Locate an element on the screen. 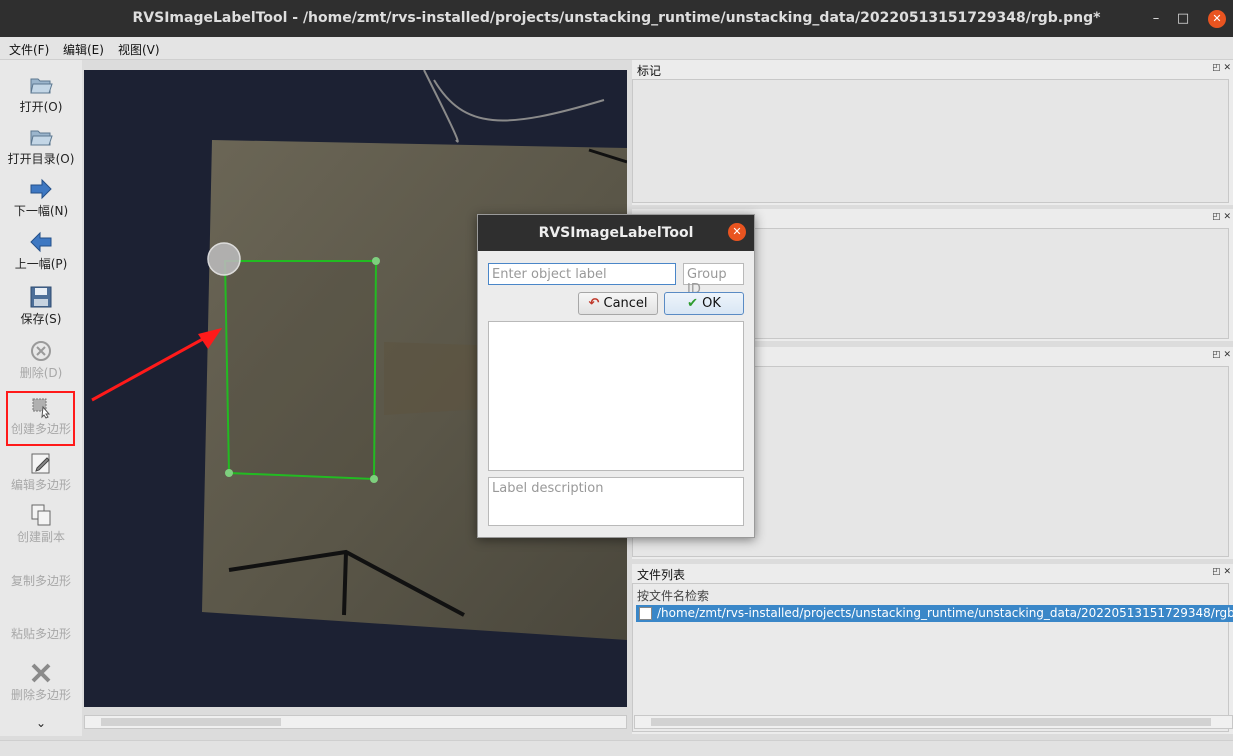 The width and height of the screenshot is (1233, 756). close-window-button: ✕ is located at coordinates (1217, 19).